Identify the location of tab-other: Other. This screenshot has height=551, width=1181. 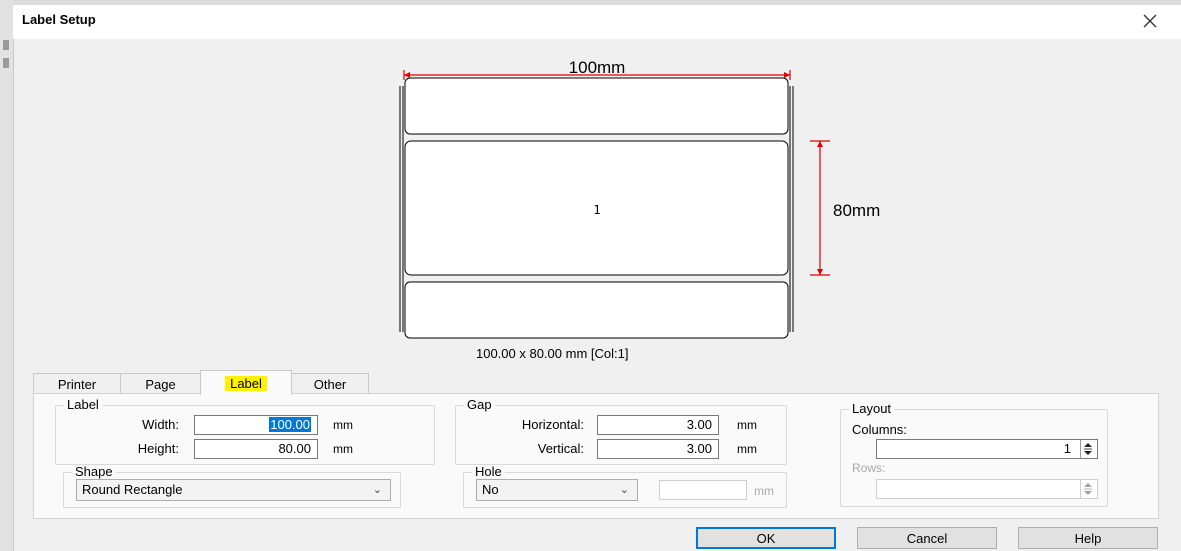
(330, 383).